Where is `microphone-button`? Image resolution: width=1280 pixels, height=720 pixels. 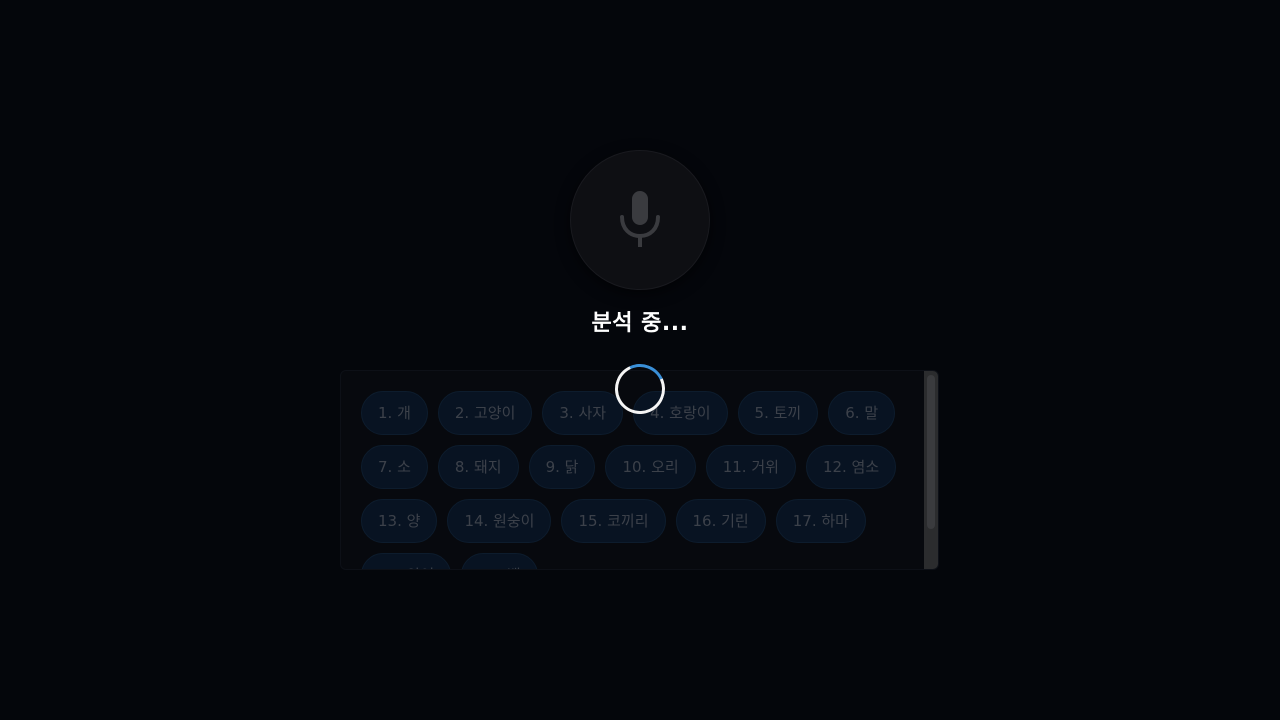
microphone-button is located at coordinates (640, 220).